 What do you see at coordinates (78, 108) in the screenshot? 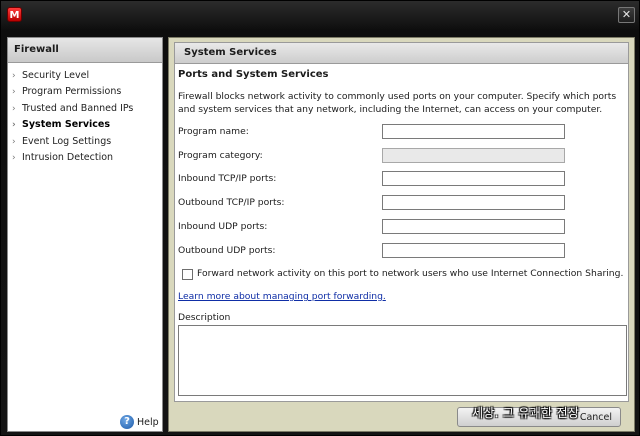
I see `sidebar-item-label: Trusted and Banned IPs` at bounding box center [78, 108].